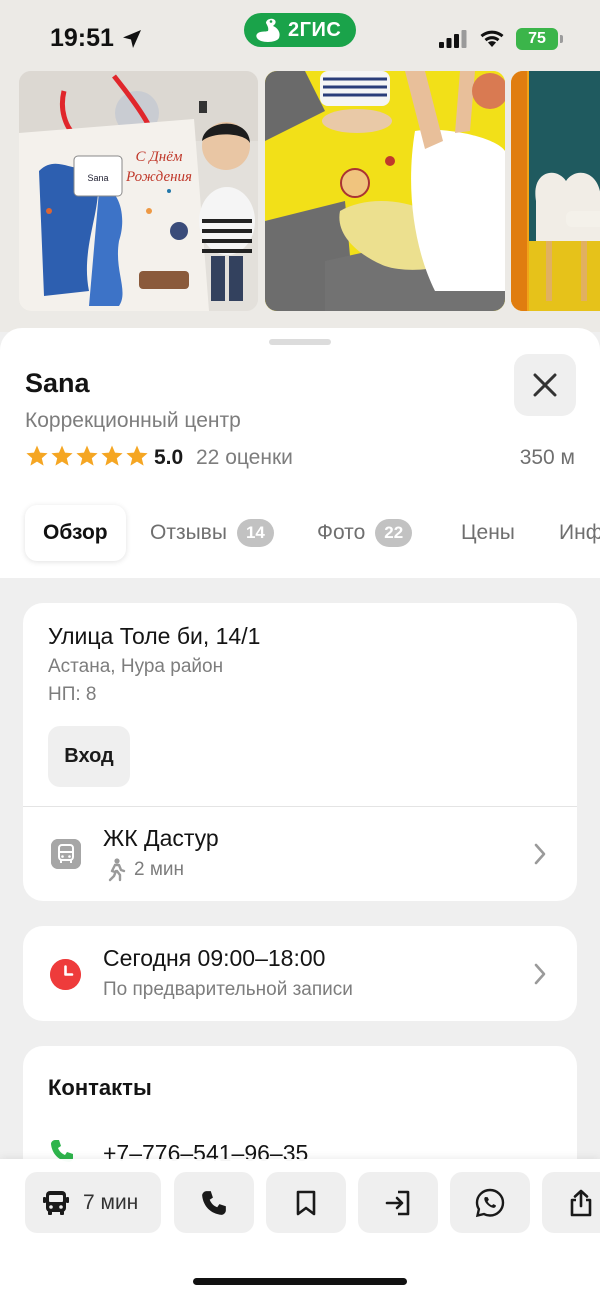 The width and height of the screenshot is (600, 1297). What do you see at coordinates (537, 39) in the screenshot?
I see `battery-indicator: 75` at bounding box center [537, 39].